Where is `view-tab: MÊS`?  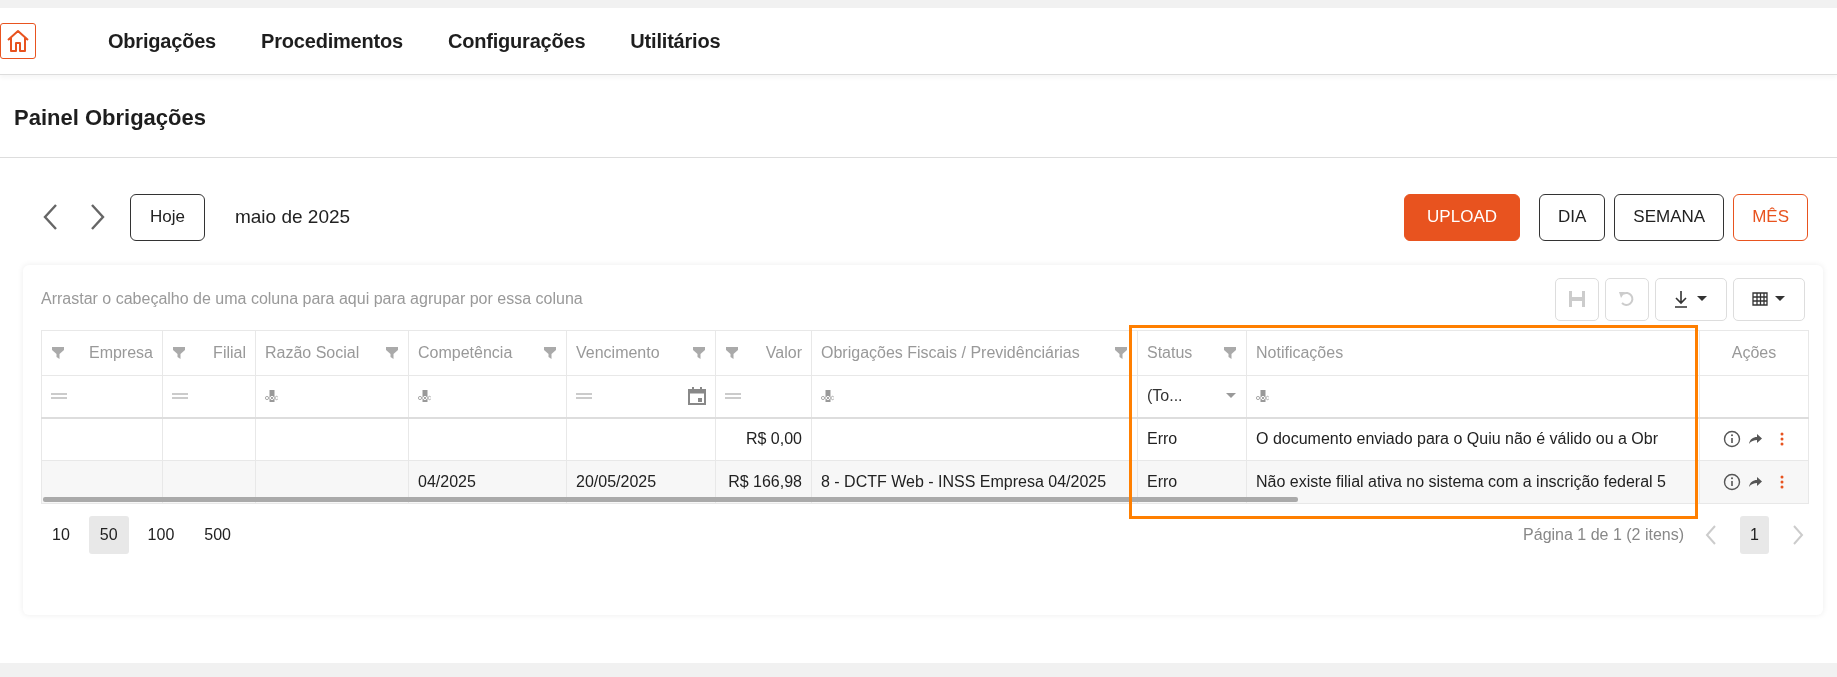
view-tab: MÊS is located at coordinates (1770, 217).